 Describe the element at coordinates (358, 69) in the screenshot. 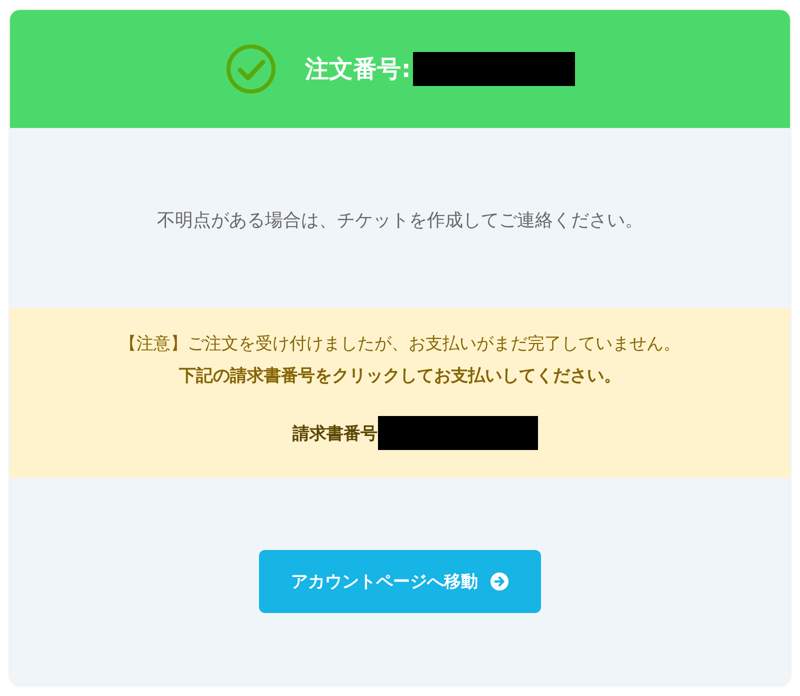

I see `order-number-label: 注文番号:` at that location.